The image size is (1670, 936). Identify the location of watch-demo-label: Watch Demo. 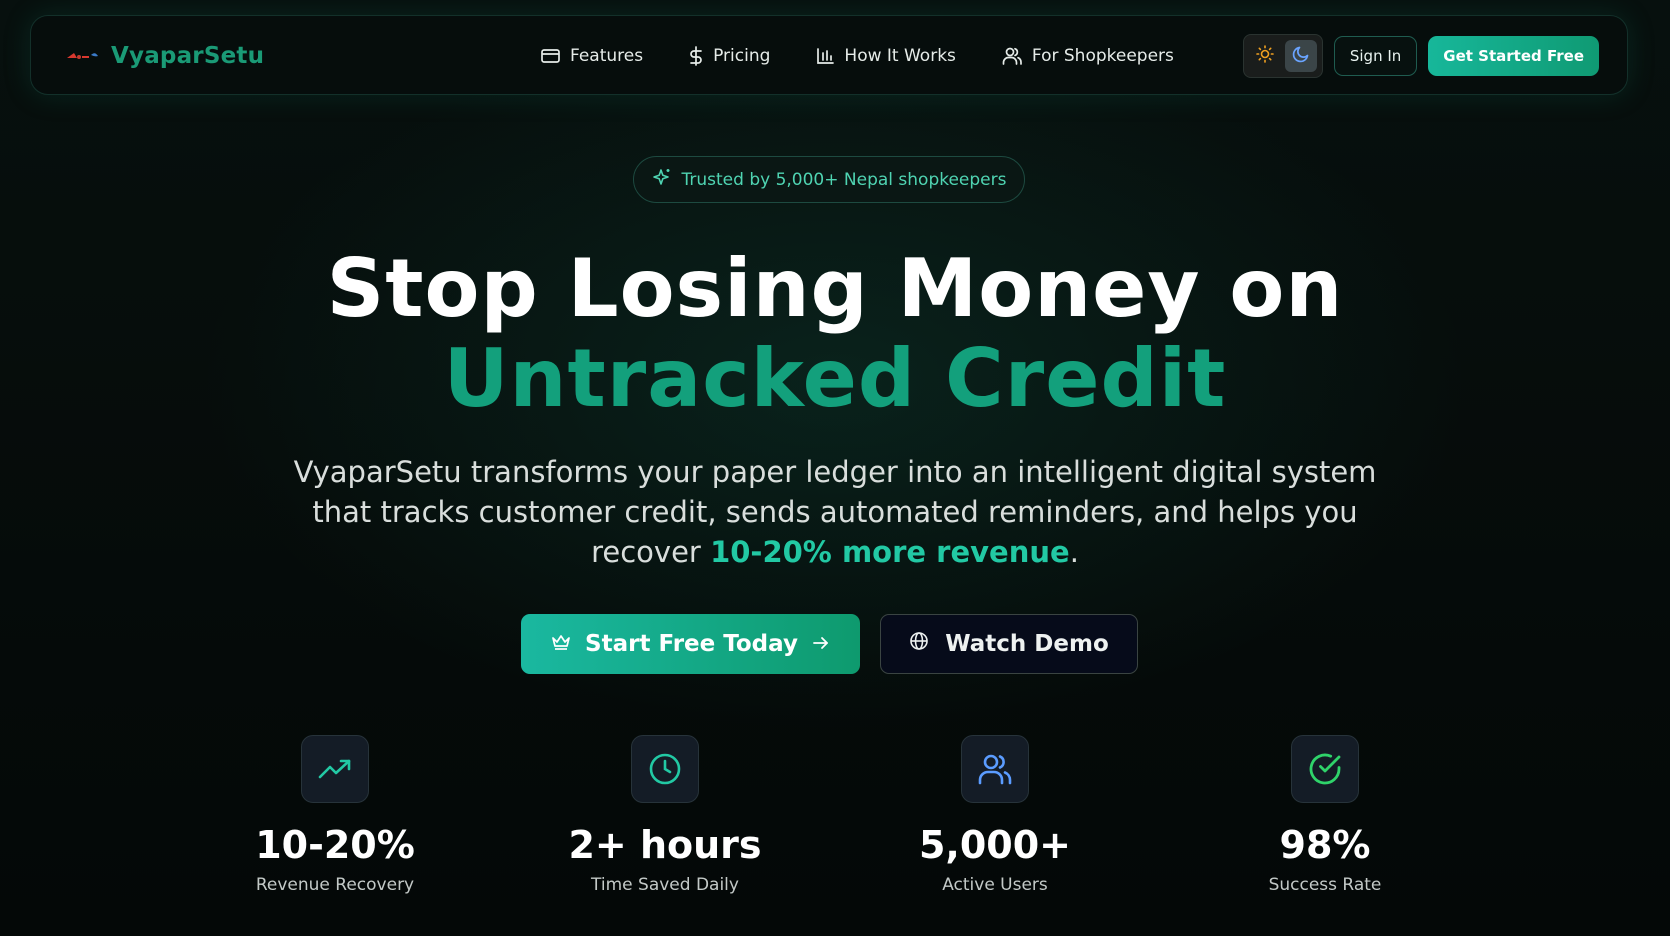
(1027, 644).